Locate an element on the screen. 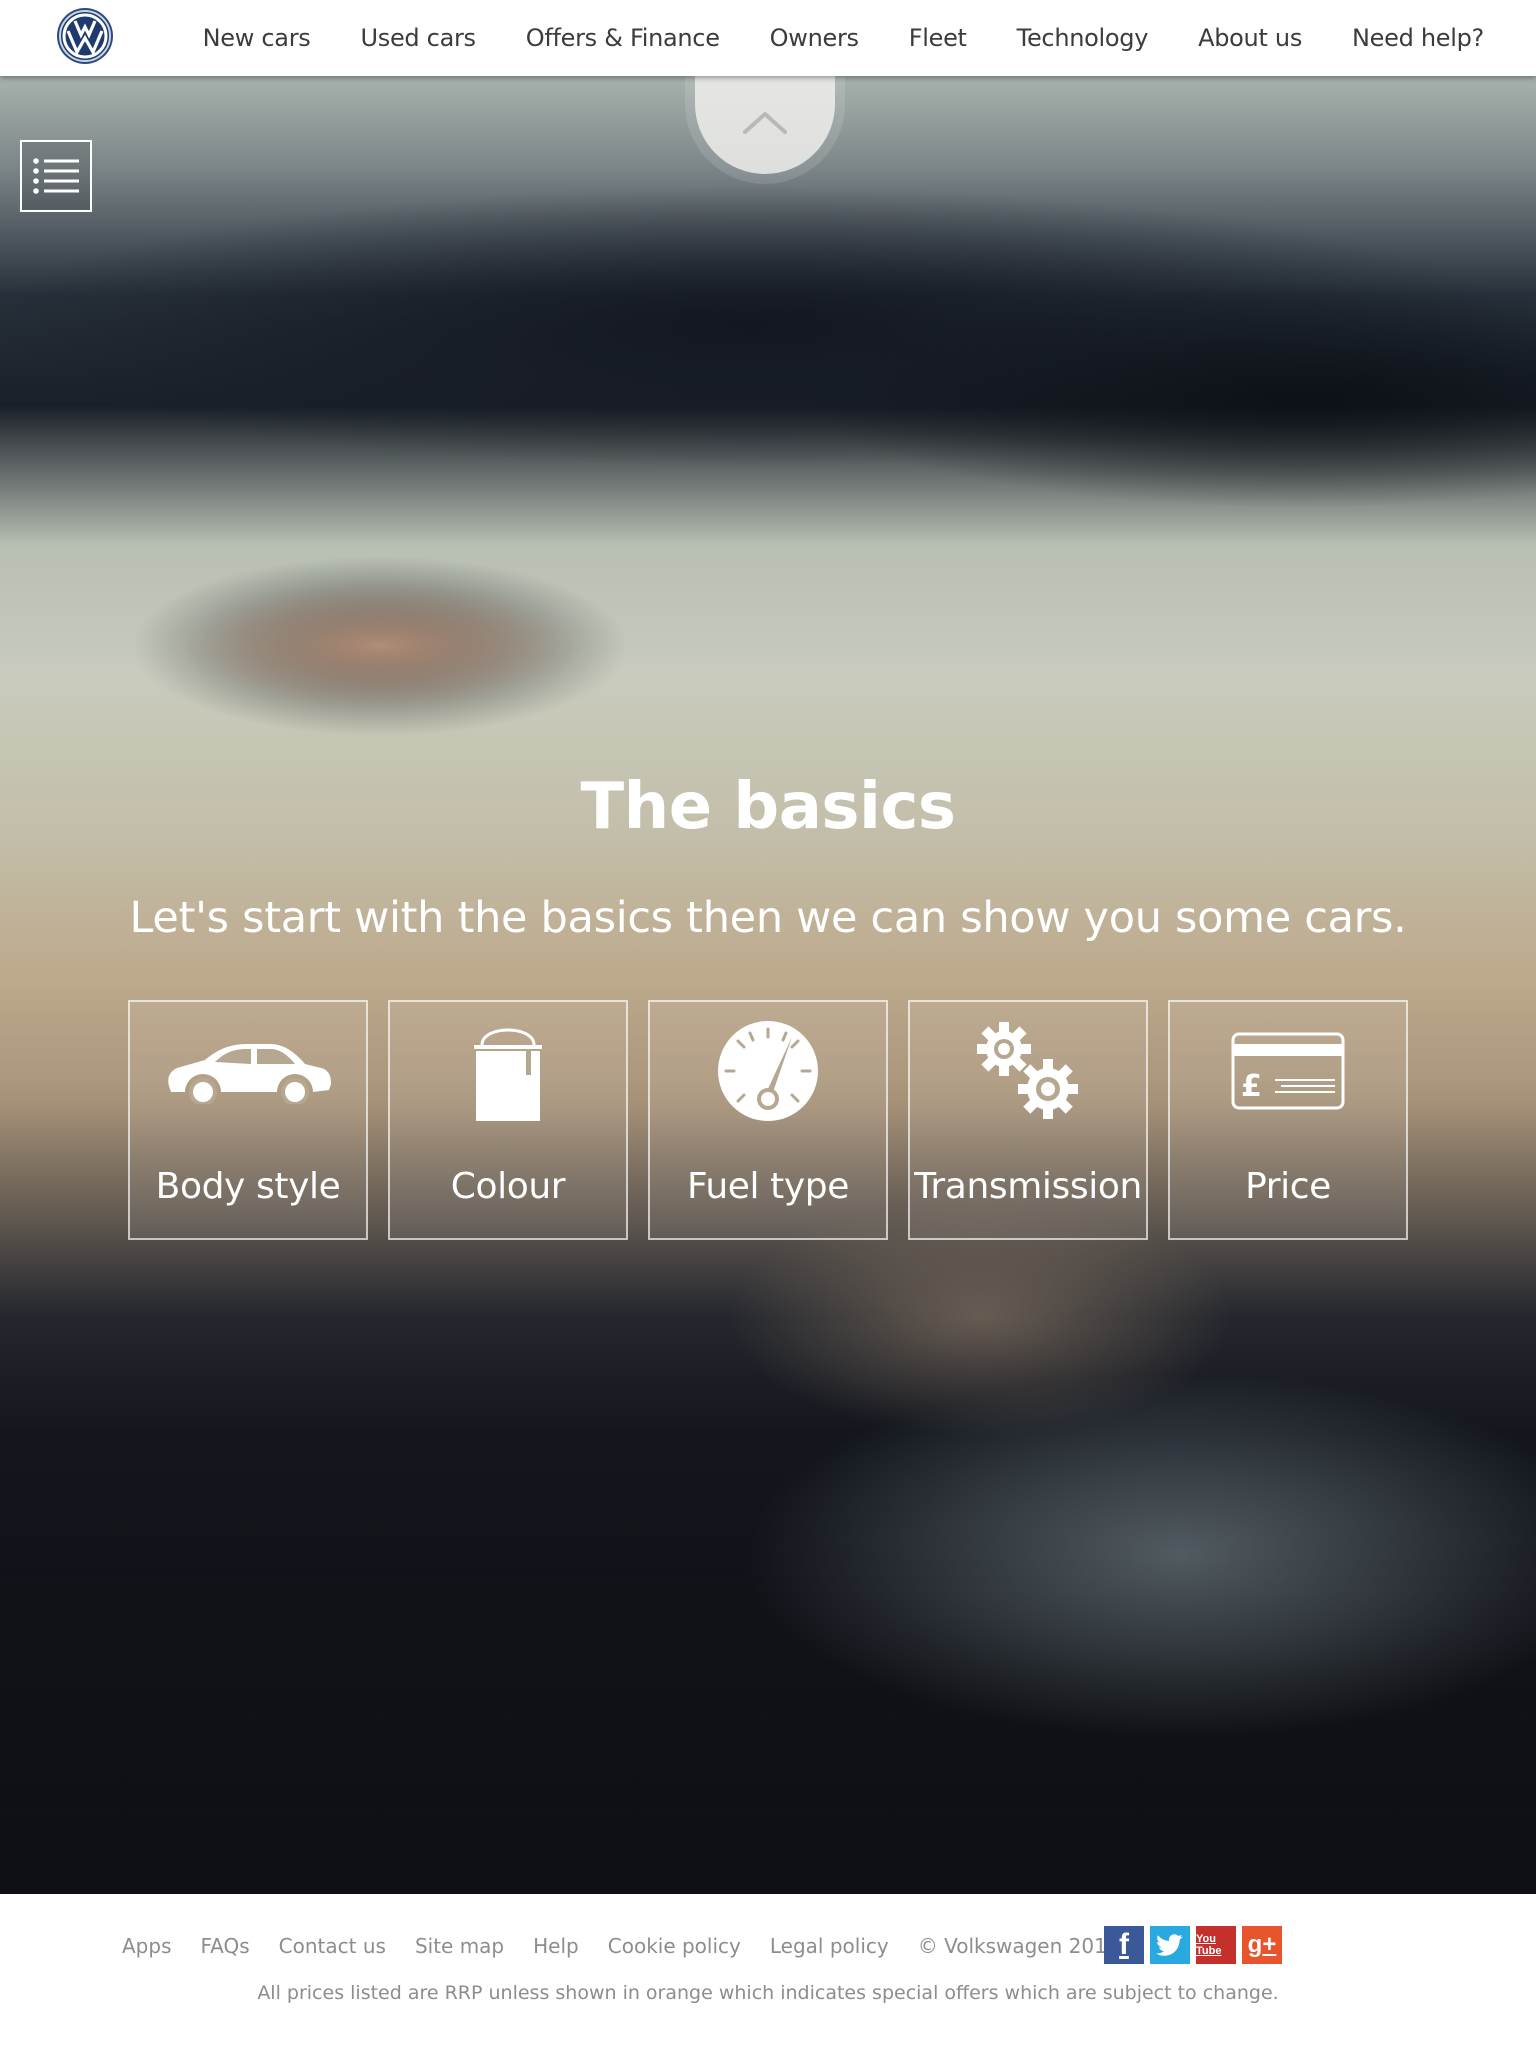 Image resolution: width=1536 pixels, height=2048 pixels. twitter-bird-glyph is located at coordinates (1169, 1945).